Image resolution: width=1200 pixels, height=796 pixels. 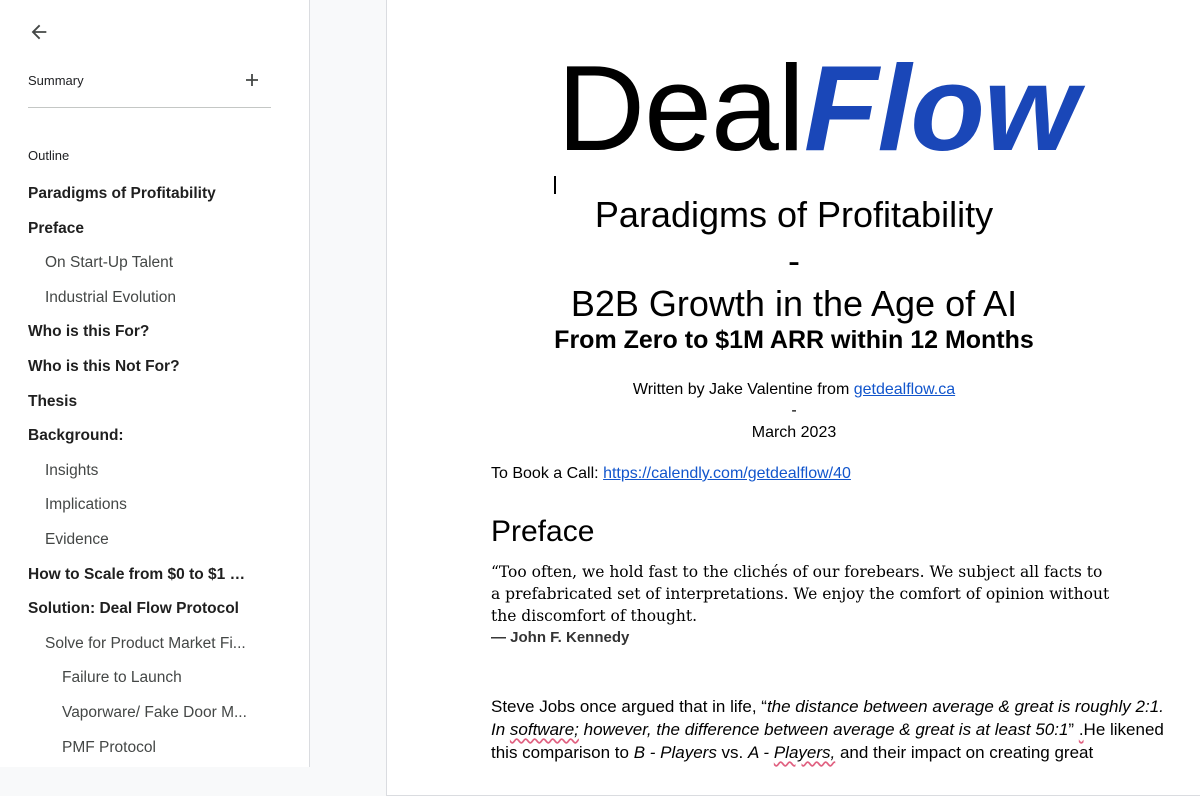 What do you see at coordinates (149, 107) in the screenshot?
I see `summary-divider` at bounding box center [149, 107].